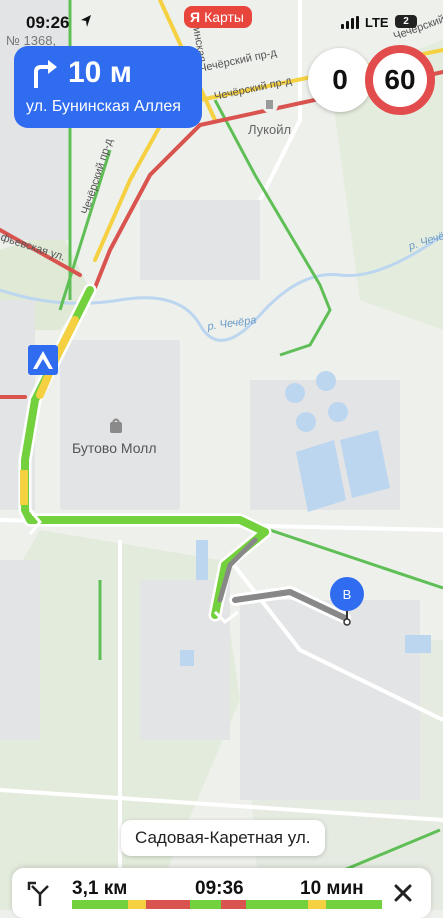  Describe the element at coordinates (48, 22) in the screenshot. I see `status-time: 09:26` at that location.